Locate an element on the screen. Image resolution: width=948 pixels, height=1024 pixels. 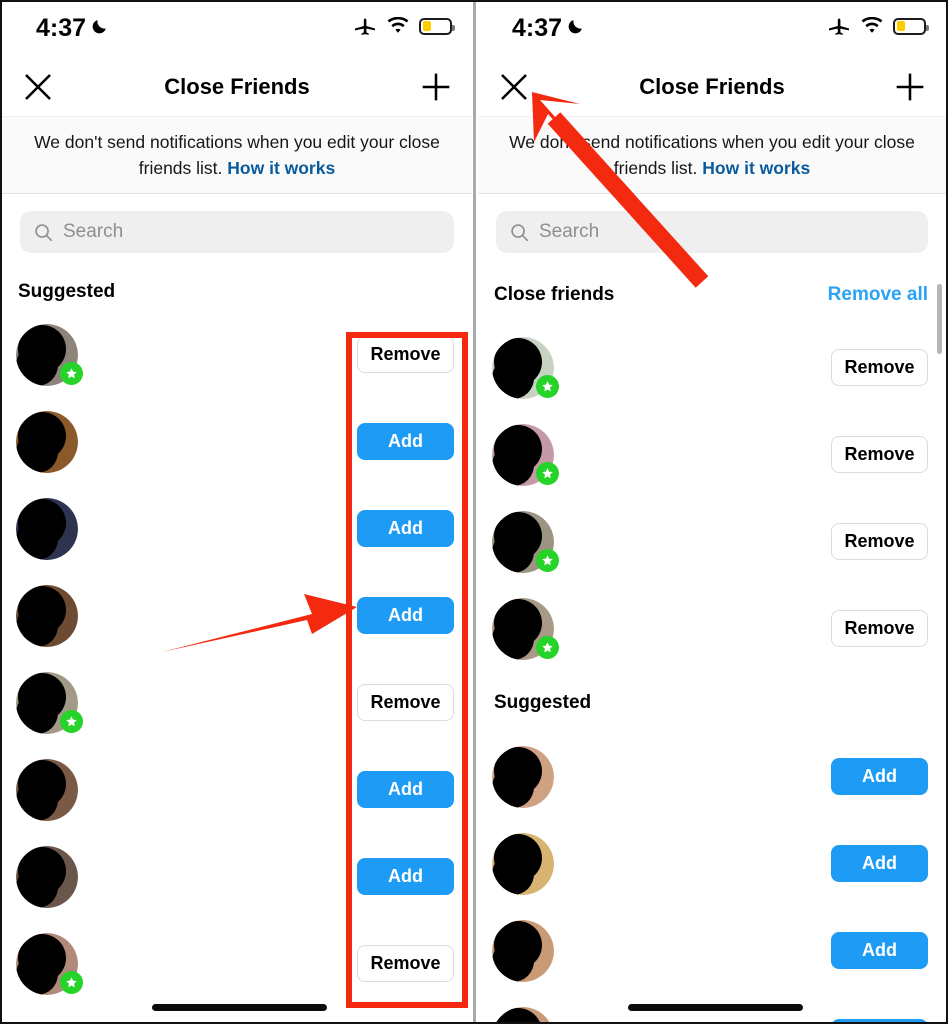
remove-all-button: Remove all is located at coordinates (878, 295).